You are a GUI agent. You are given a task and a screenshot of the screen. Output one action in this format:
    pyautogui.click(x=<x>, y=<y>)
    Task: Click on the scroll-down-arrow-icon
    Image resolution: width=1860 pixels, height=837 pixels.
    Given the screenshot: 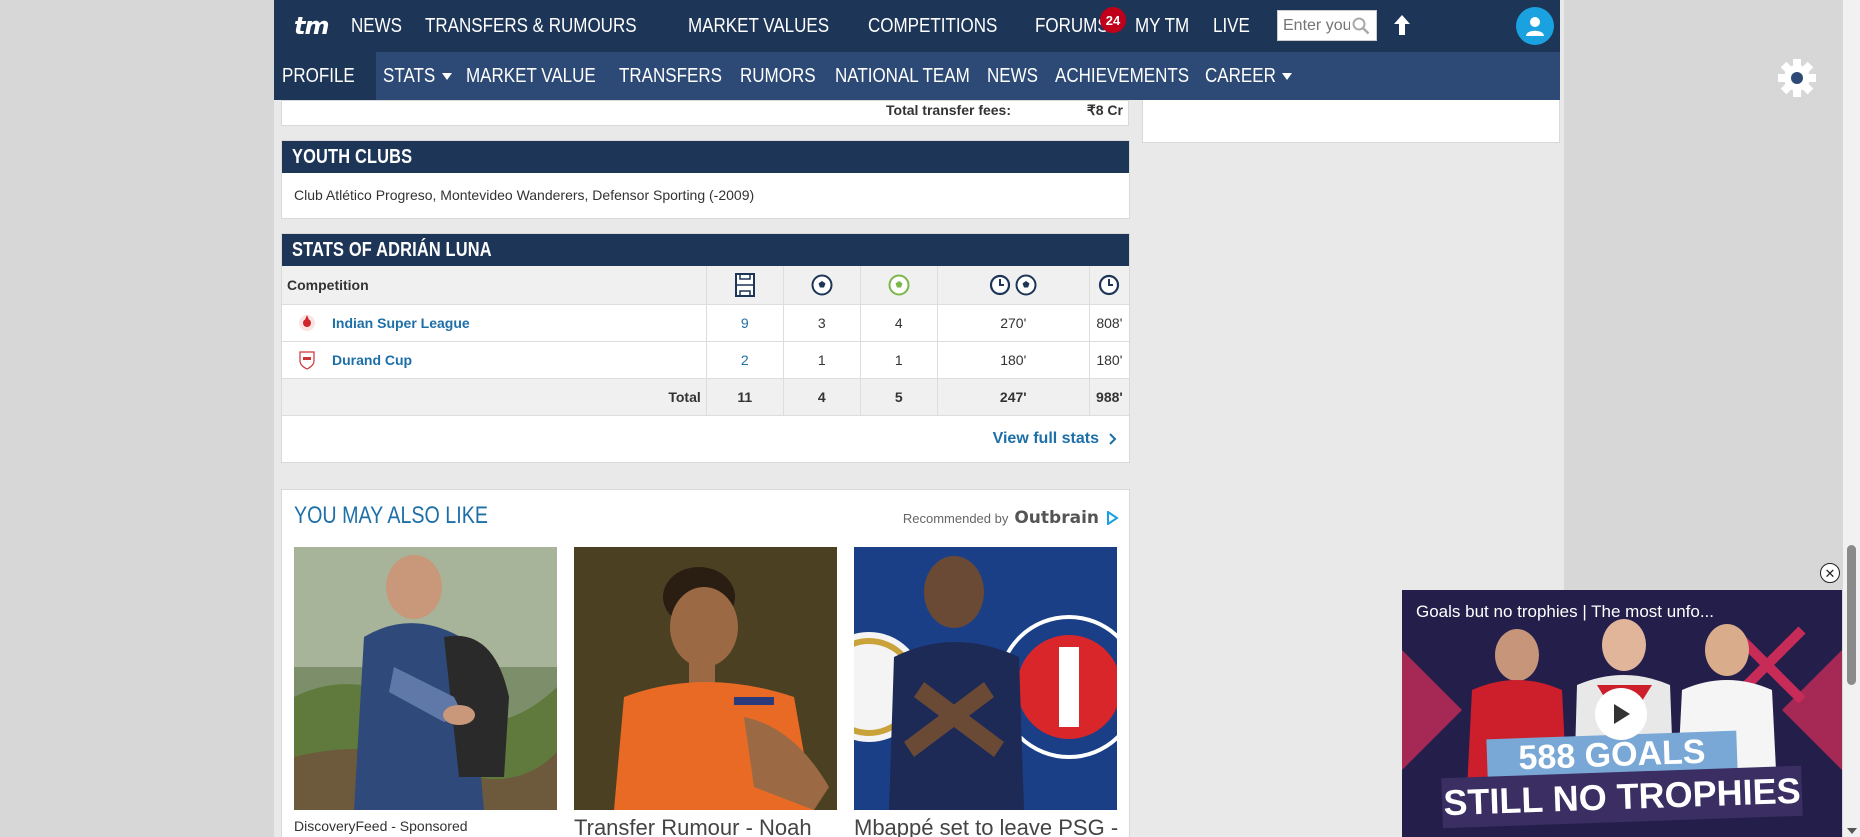 What is the action you would take?
    pyautogui.click(x=1852, y=831)
    